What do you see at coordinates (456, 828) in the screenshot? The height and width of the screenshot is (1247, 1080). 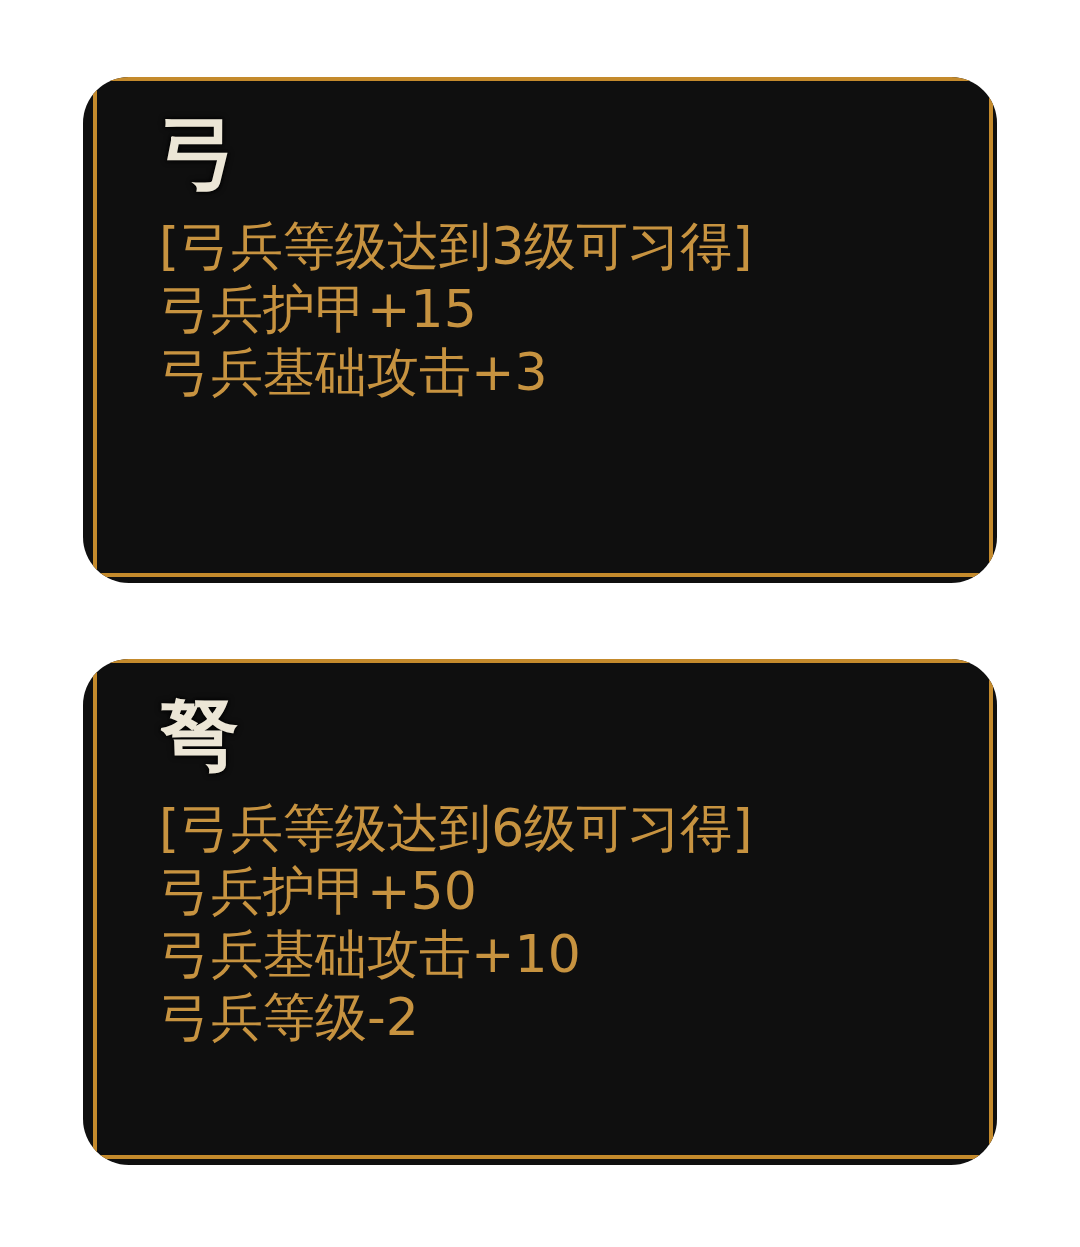 I see `unlock-condition-text: [弓兵等级达到6级可习得]` at bounding box center [456, 828].